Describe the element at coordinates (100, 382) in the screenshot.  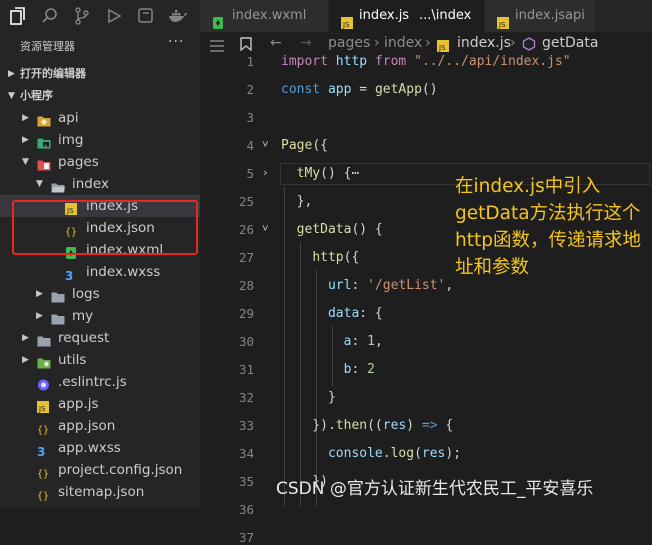
I see `tree-item-eslintrc-js: .eslintrc.js` at that location.